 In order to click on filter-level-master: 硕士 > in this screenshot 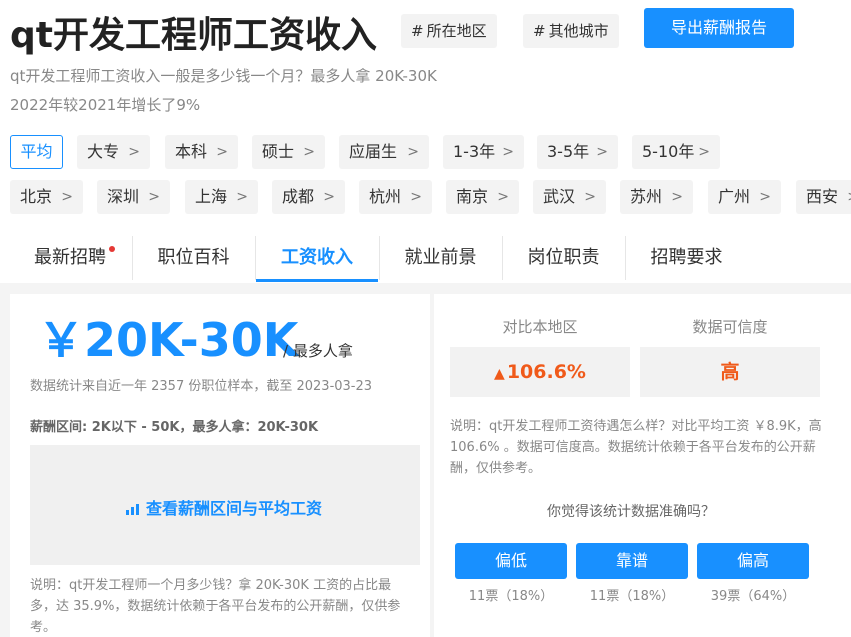, I will do `click(288, 152)`.